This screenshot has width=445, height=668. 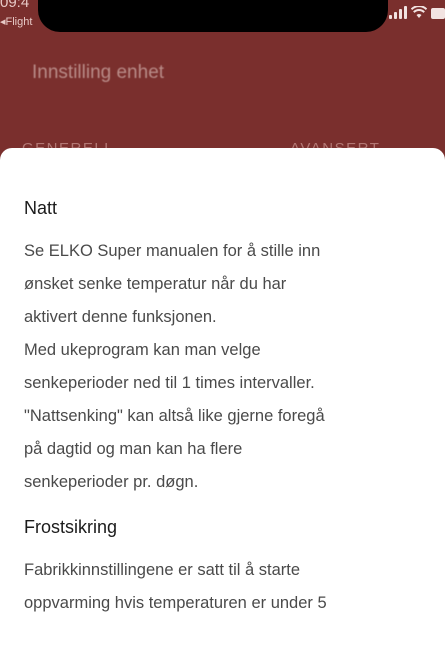 I want to click on header-title: Innstilling enhet, so click(x=98, y=72).